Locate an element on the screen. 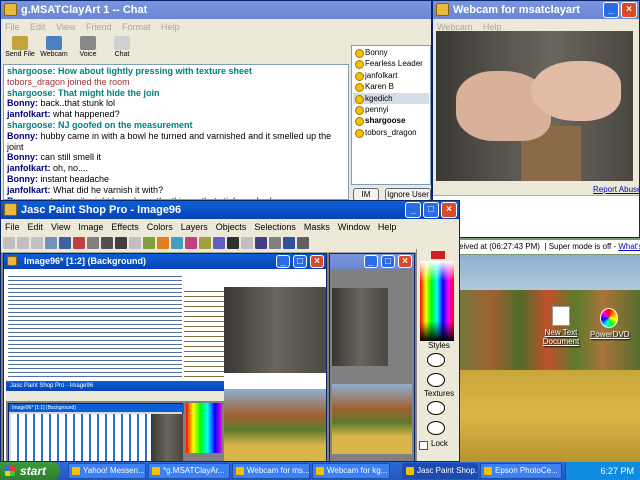 The width and height of the screenshot is (640, 480). styles-swatch is located at coordinates (436, 360).